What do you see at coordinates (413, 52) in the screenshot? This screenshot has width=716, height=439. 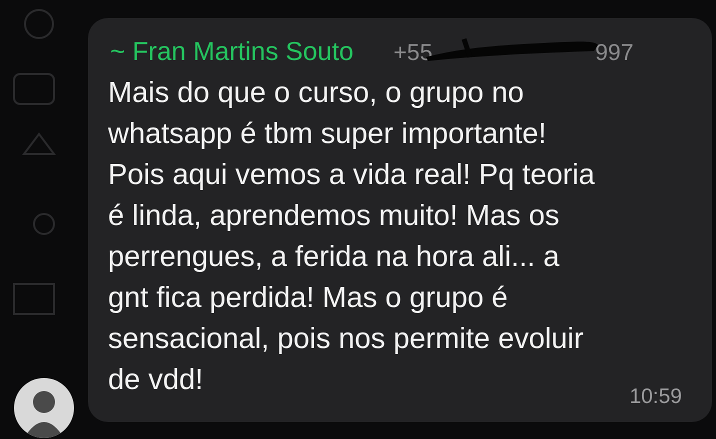 I see `phone-number: +55` at bounding box center [413, 52].